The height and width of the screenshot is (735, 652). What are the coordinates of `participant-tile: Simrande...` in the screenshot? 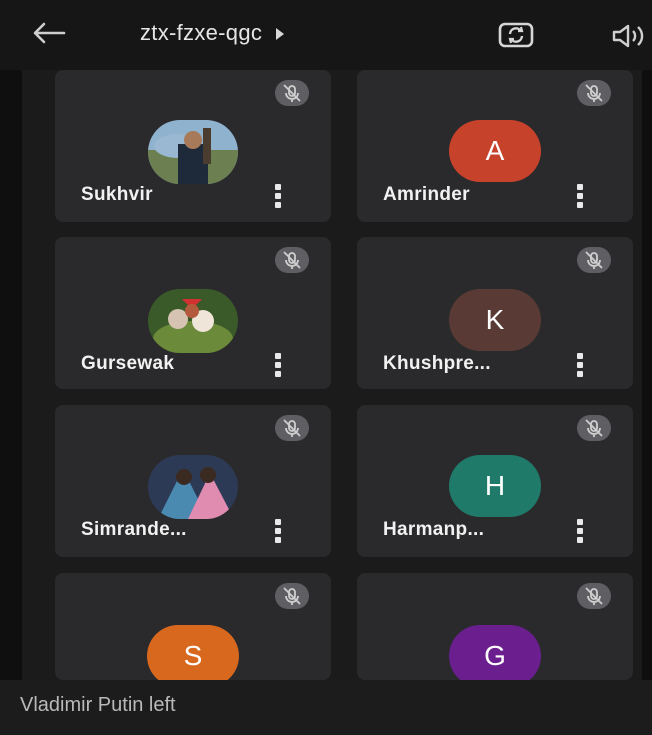 It's located at (193, 481).